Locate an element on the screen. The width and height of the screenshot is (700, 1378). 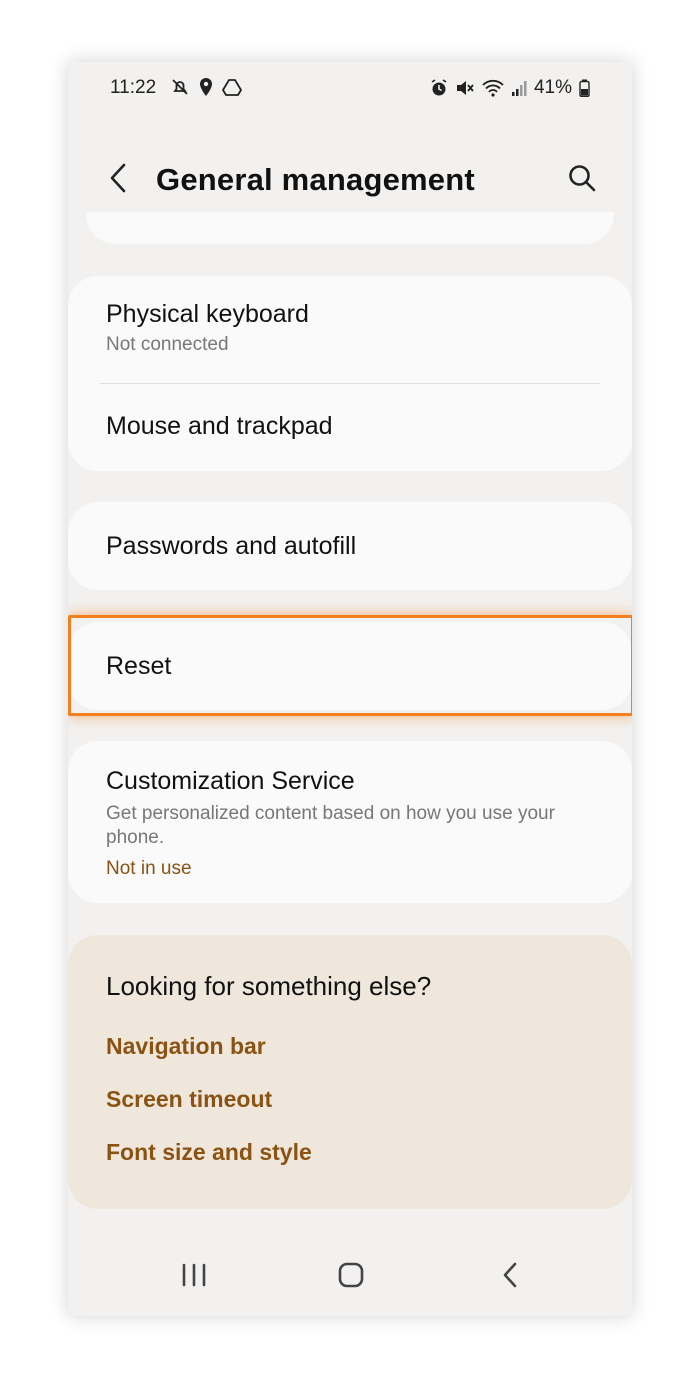
recents-icon is located at coordinates (194, 1277).